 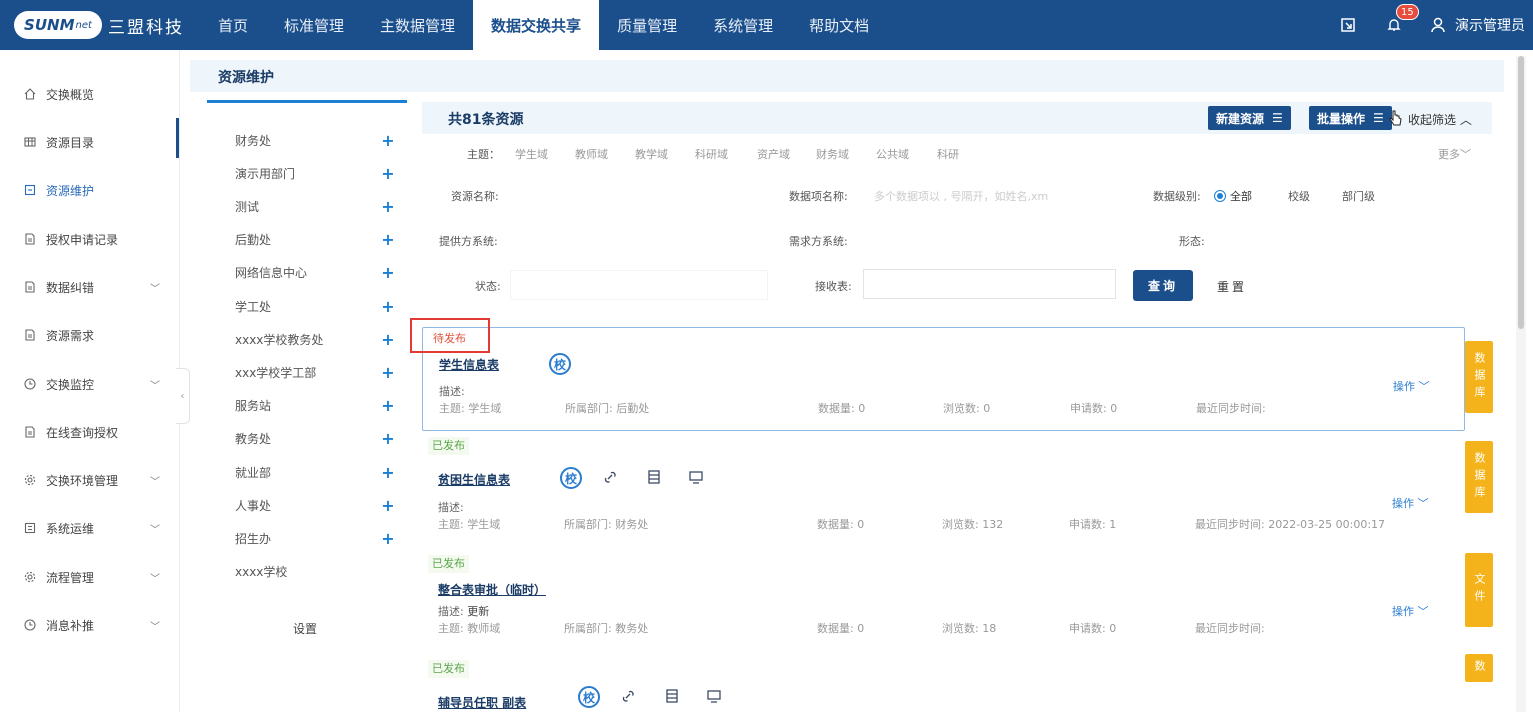 What do you see at coordinates (89, 432) in the screenshot?
I see `sidebar-item: 在线查询授权` at bounding box center [89, 432].